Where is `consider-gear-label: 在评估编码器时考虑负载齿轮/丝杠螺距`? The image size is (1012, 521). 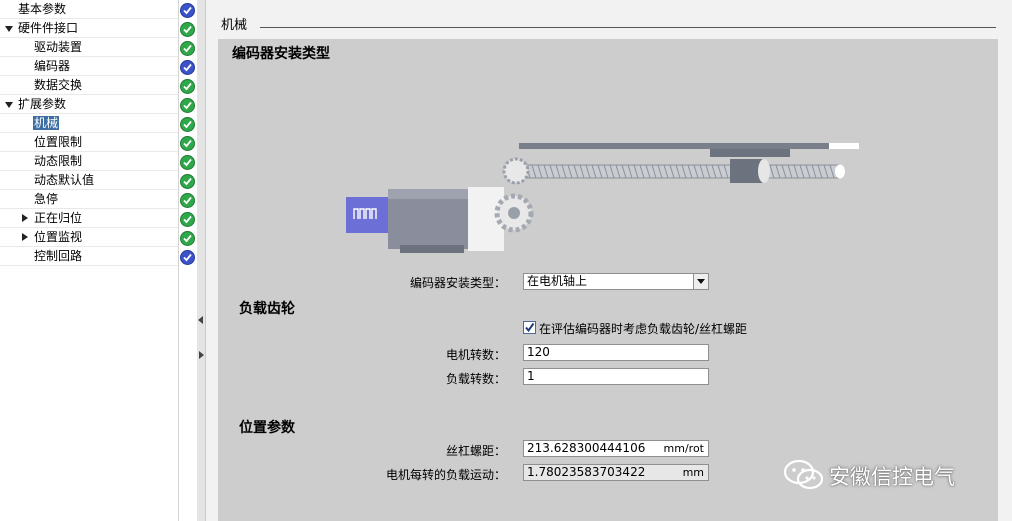
consider-gear-label: 在评估编码器时考虑负载齿轮/丝杠螺距 is located at coordinates (643, 329).